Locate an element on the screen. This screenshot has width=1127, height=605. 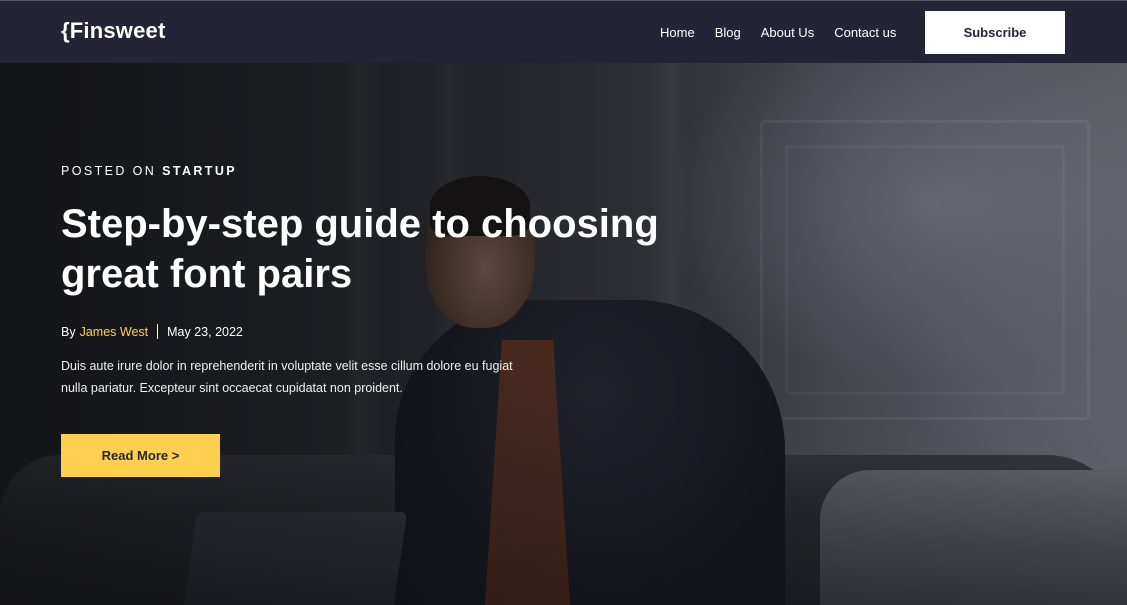
meta-divider is located at coordinates (158, 331).